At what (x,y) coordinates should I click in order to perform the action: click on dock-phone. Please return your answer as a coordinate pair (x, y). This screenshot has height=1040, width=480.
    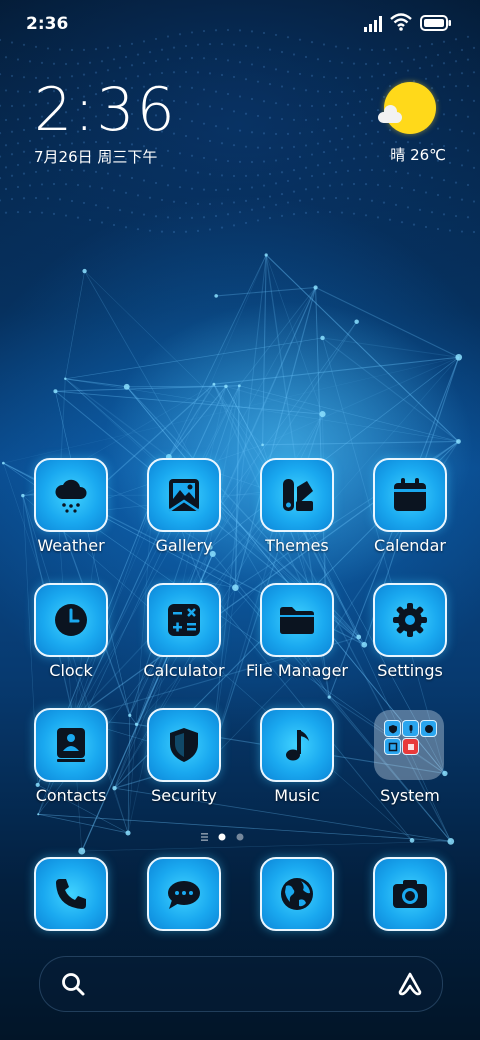
    Looking at the image, I should click on (71, 897).